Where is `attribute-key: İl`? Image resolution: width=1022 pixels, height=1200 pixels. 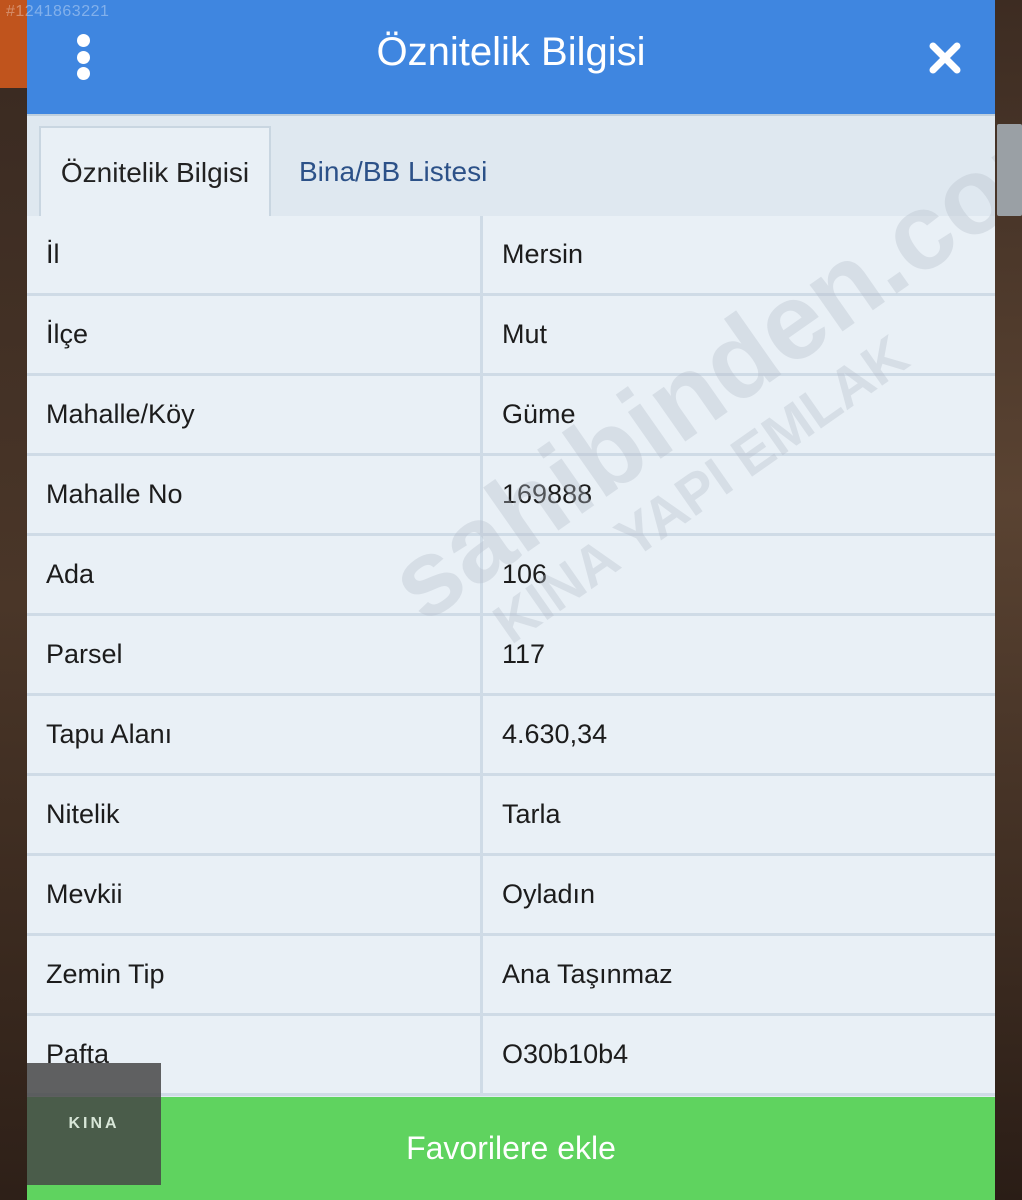
attribute-key: İl is located at coordinates (255, 256).